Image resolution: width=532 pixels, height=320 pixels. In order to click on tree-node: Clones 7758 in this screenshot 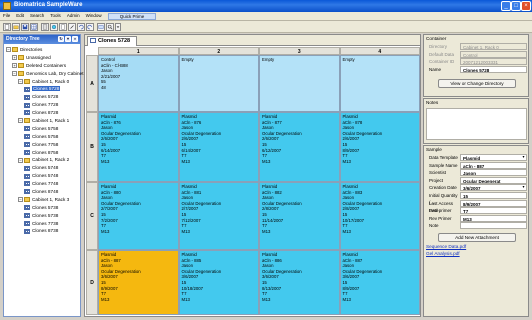, I will do `click(42, 145)`.